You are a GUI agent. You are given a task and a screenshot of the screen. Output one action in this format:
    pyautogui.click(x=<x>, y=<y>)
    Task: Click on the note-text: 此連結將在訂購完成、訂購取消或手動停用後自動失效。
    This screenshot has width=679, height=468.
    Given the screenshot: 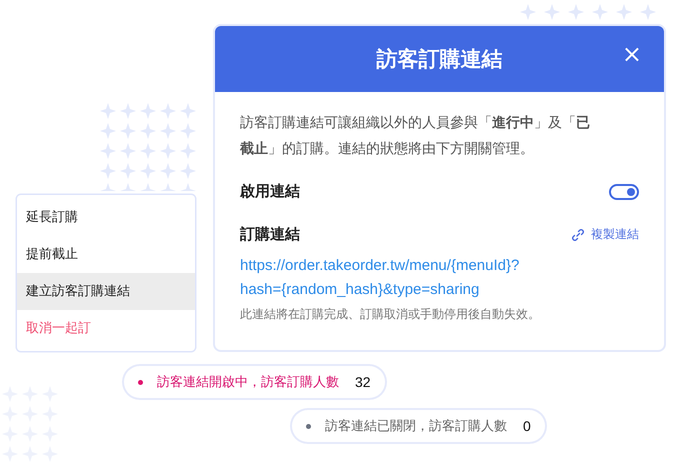 What is the action you would take?
    pyautogui.click(x=390, y=314)
    